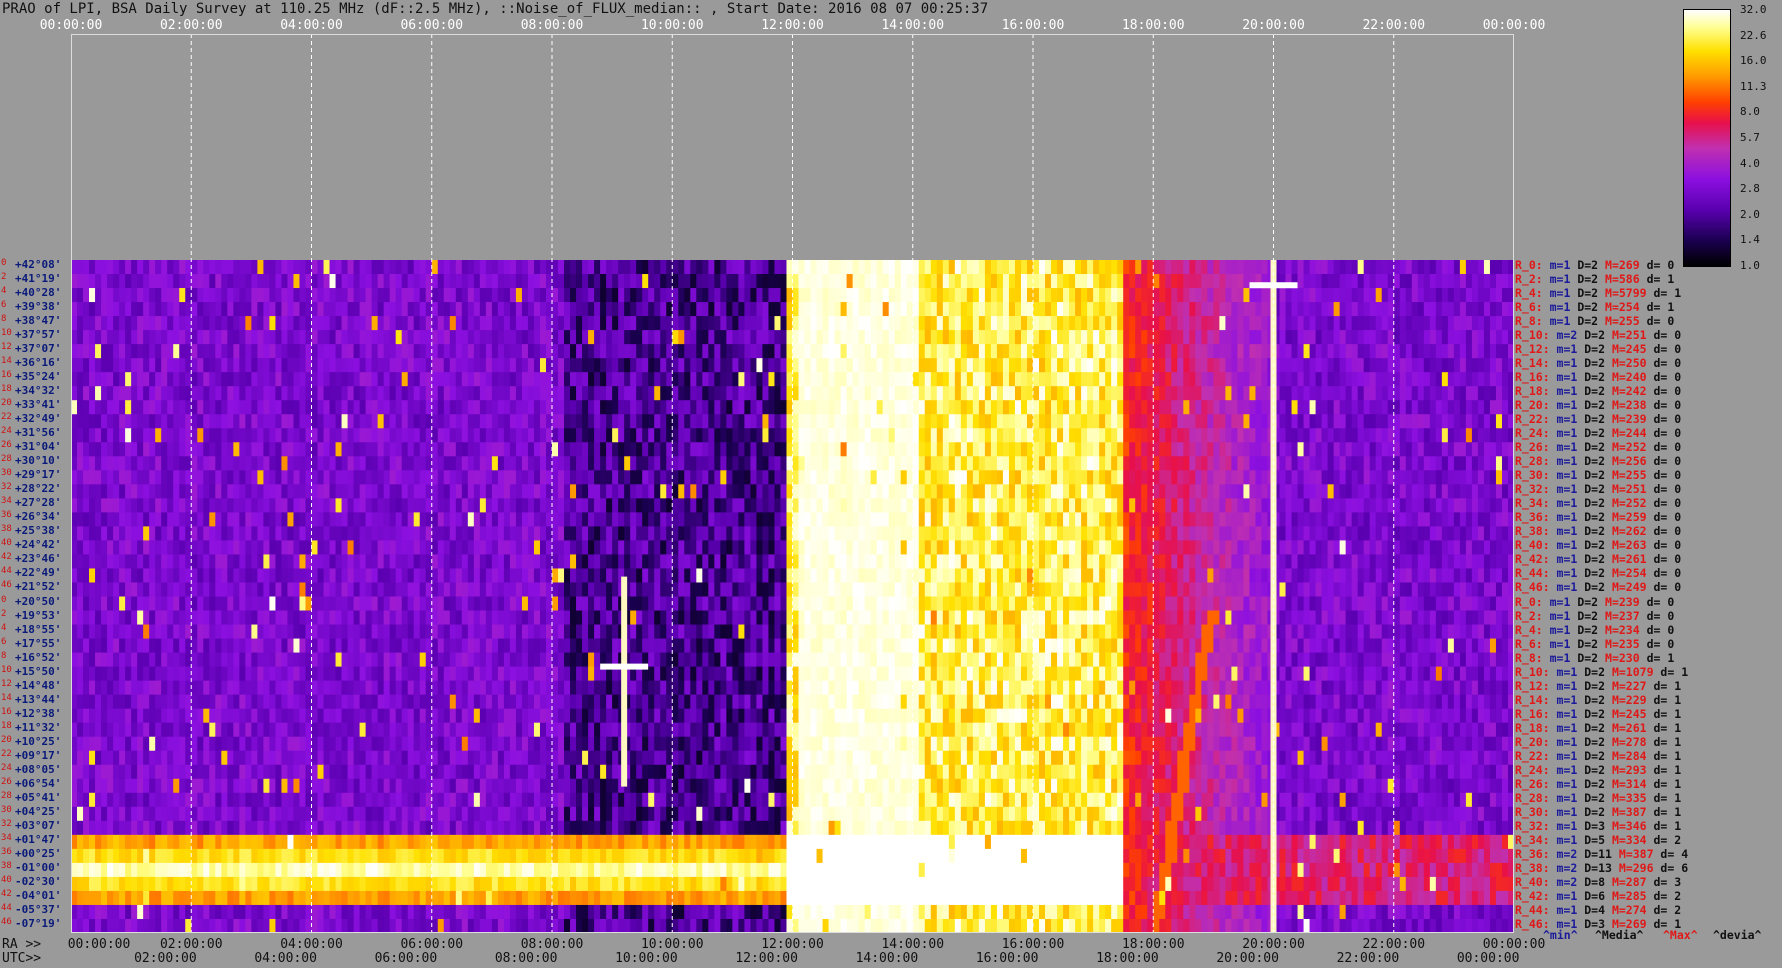 The height and width of the screenshot is (968, 1782). What do you see at coordinates (1394, 944) in the screenshot?
I see `ra-tick-label: 22:00:00` at bounding box center [1394, 944].